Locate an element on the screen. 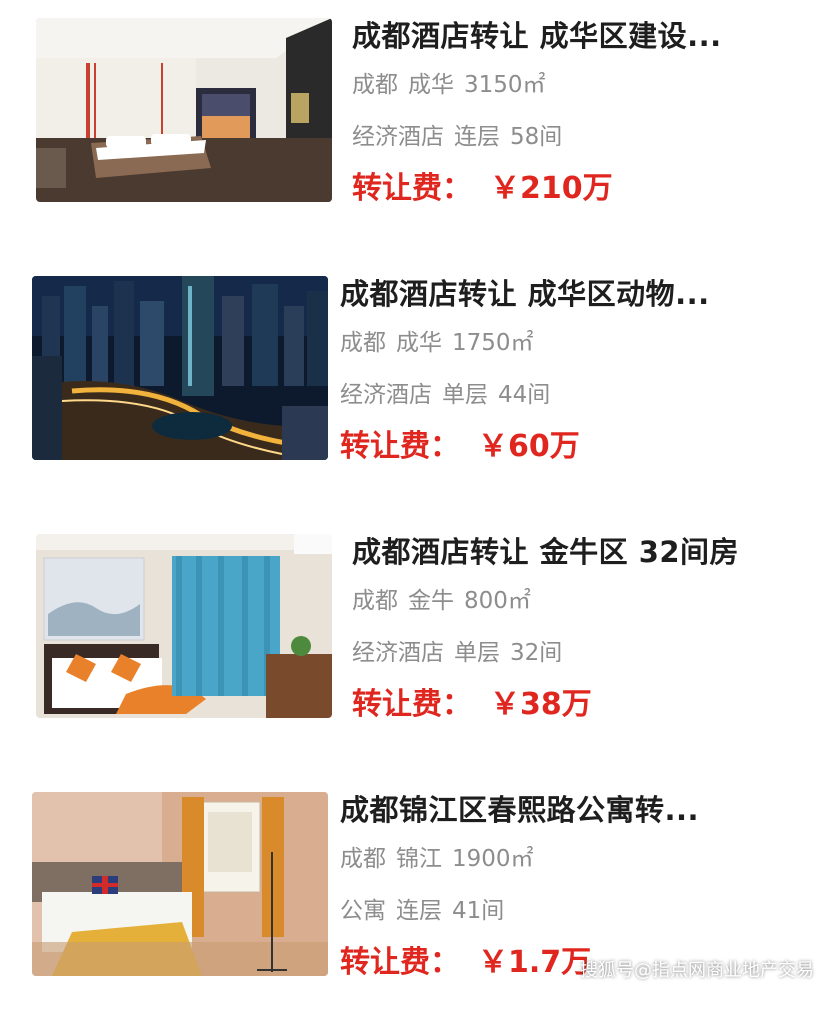  hotel-room-blue-curtain-photo is located at coordinates (184, 626).